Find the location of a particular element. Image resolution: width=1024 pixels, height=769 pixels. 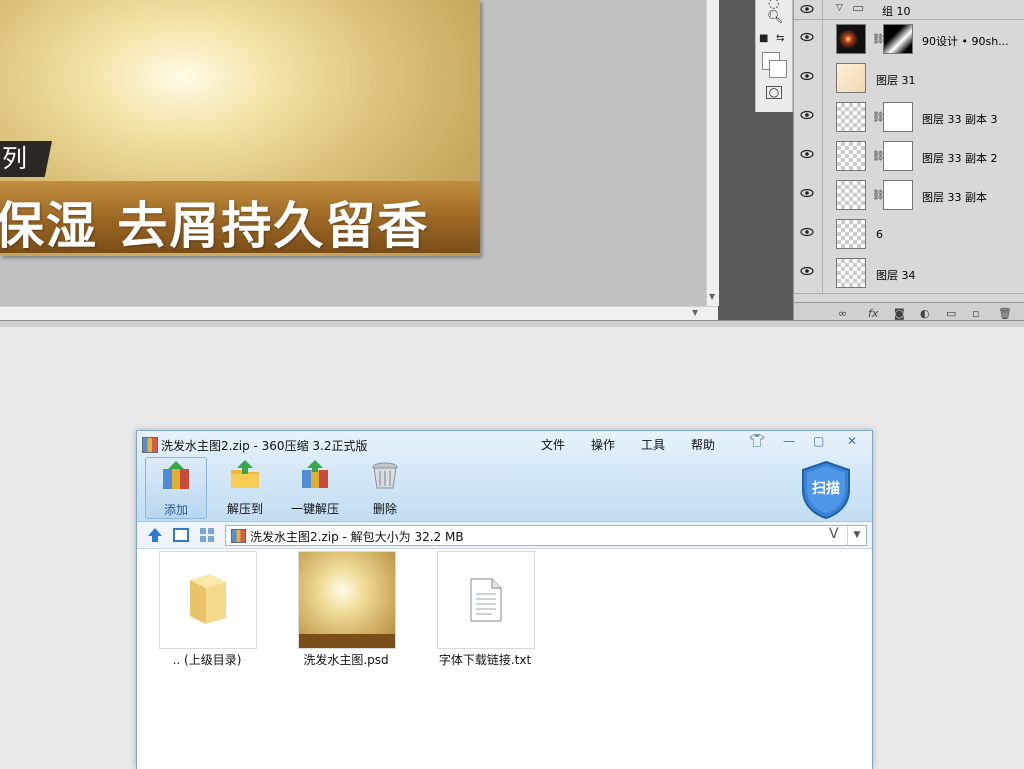

layer-row: ⛓ 图层 33 副本 2 is located at coordinates (909, 157).